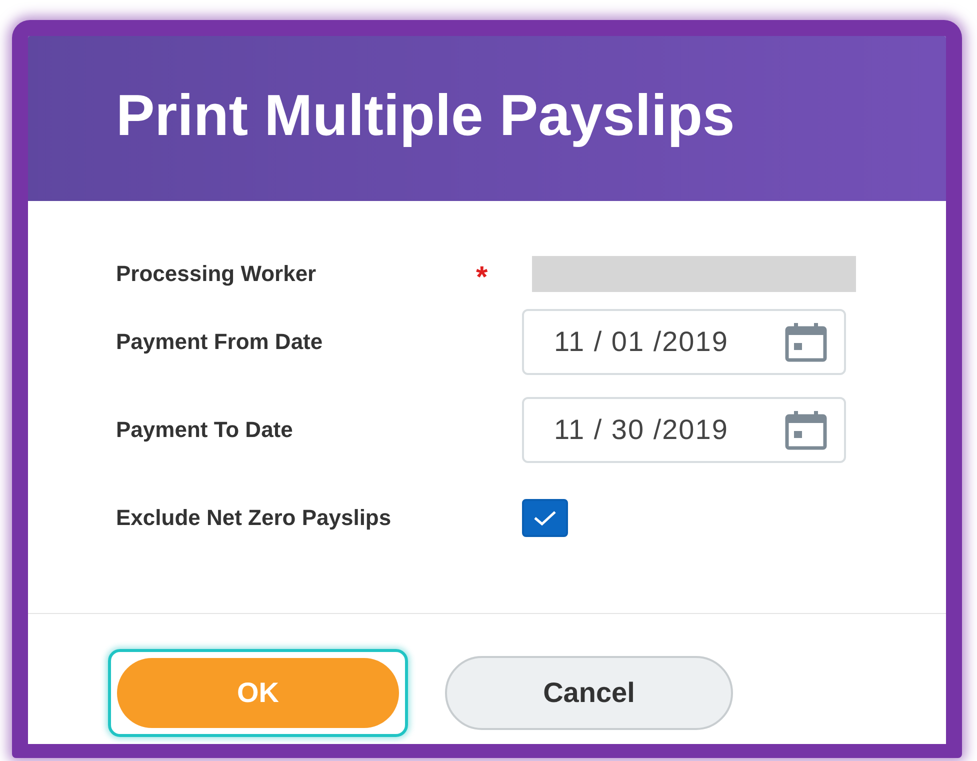  Describe the element at coordinates (425, 115) in the screenshot. I see `dialog-title: Print Multiple Payslips` at that location.